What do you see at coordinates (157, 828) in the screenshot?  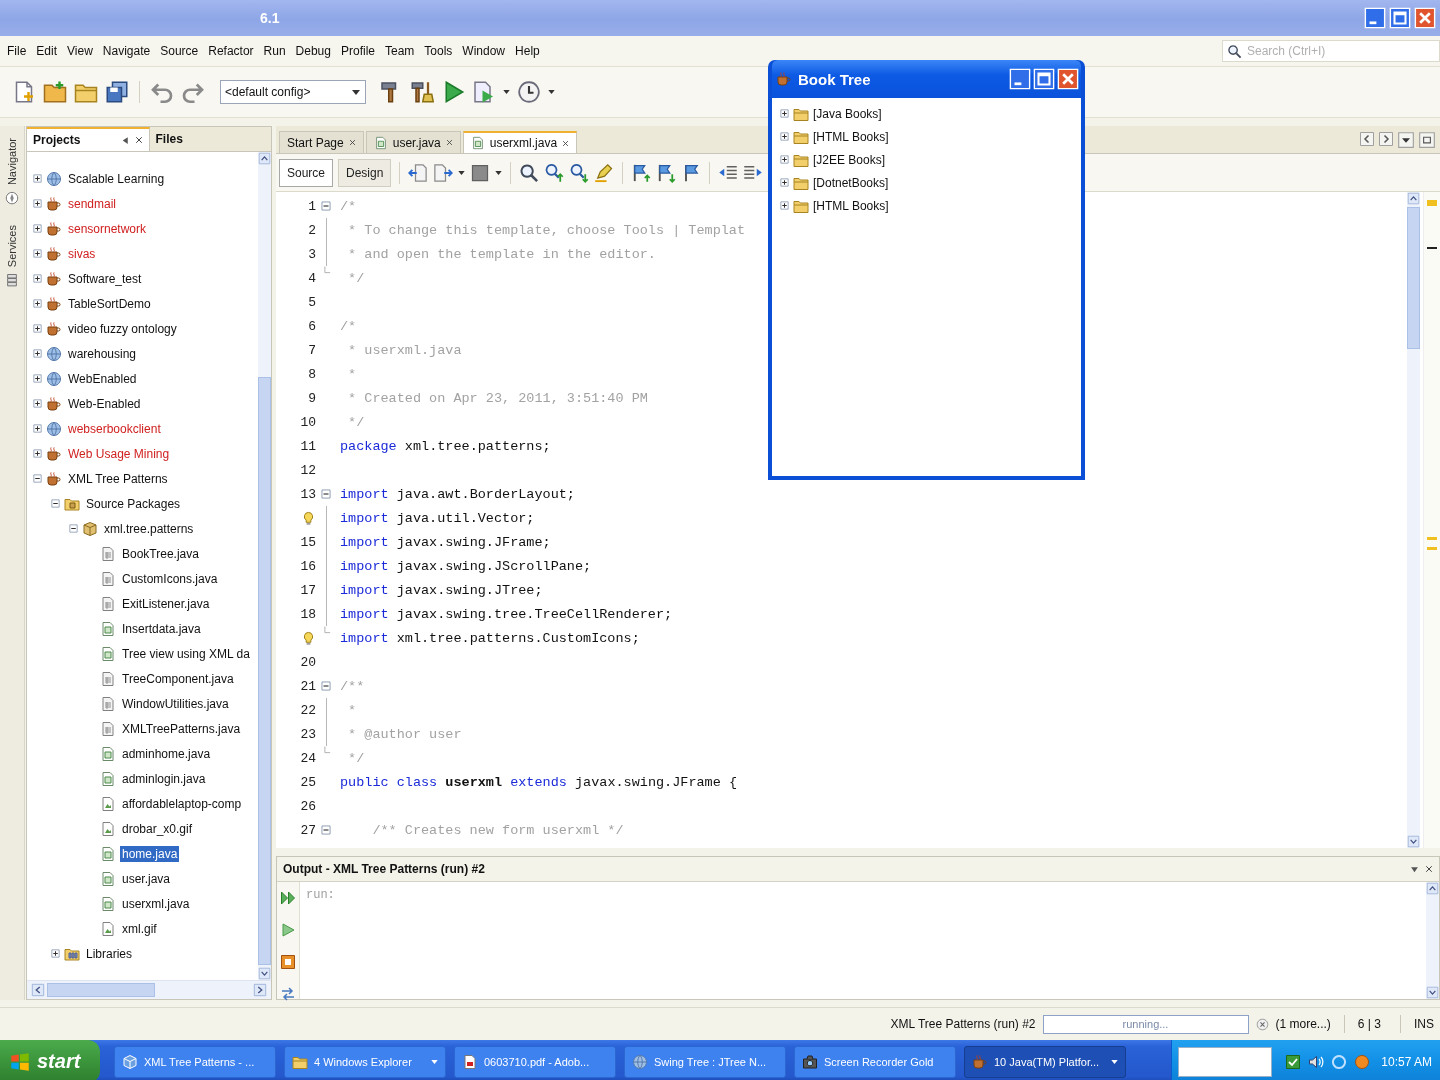 I see `tree-item: drobar_x0.gif` at bounding box center [157, 828].